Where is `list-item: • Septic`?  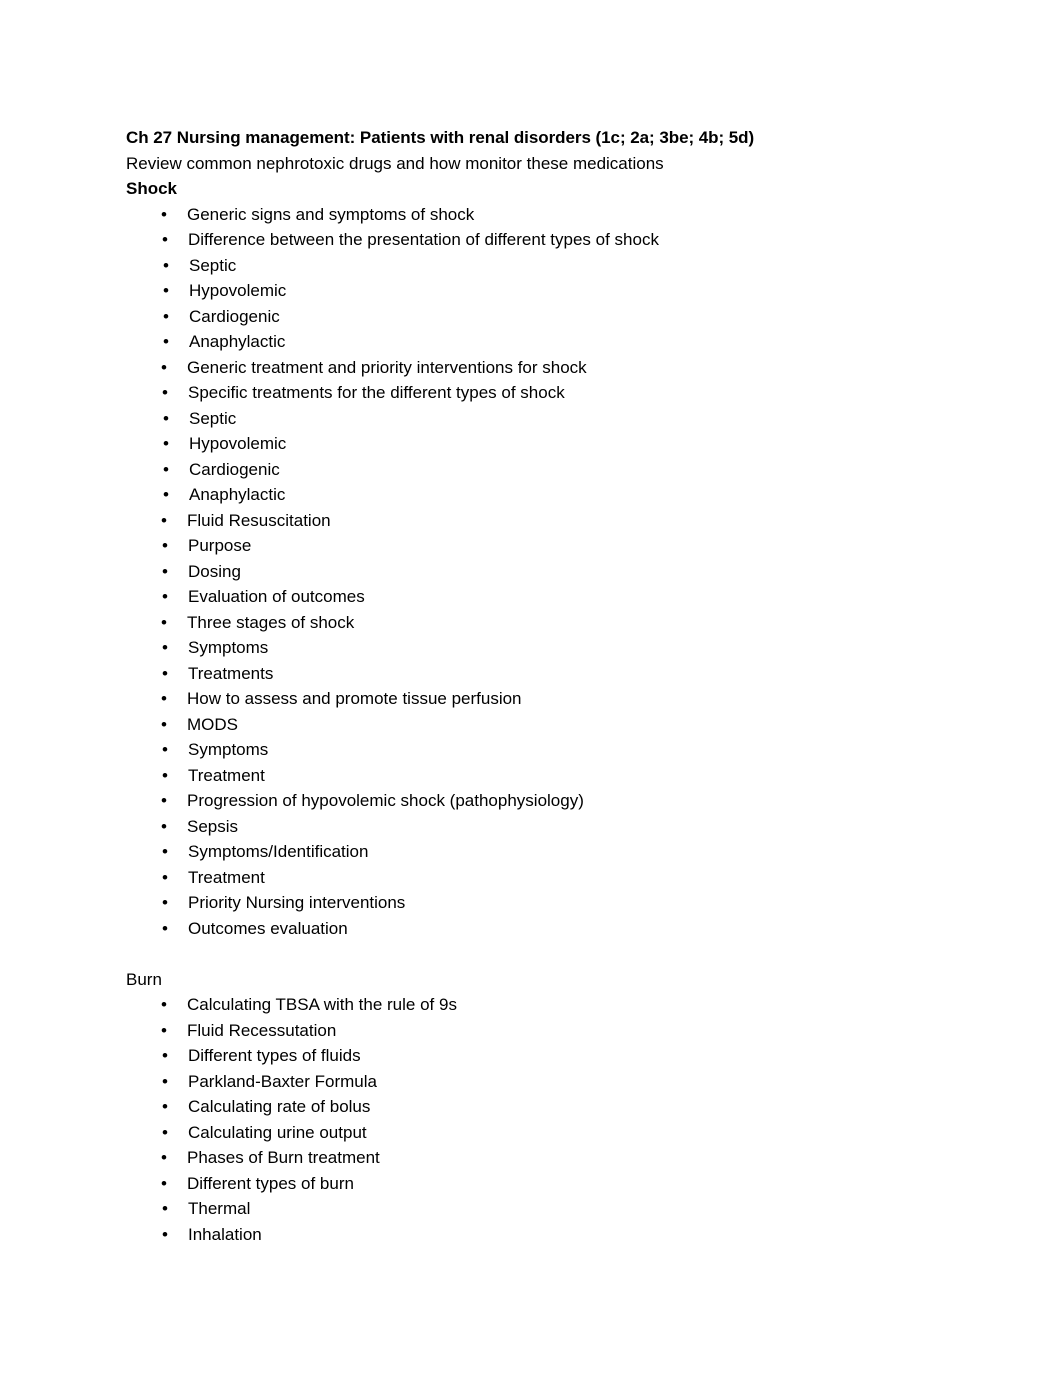
list-item: • Septic is located at coordinates (534, 266).